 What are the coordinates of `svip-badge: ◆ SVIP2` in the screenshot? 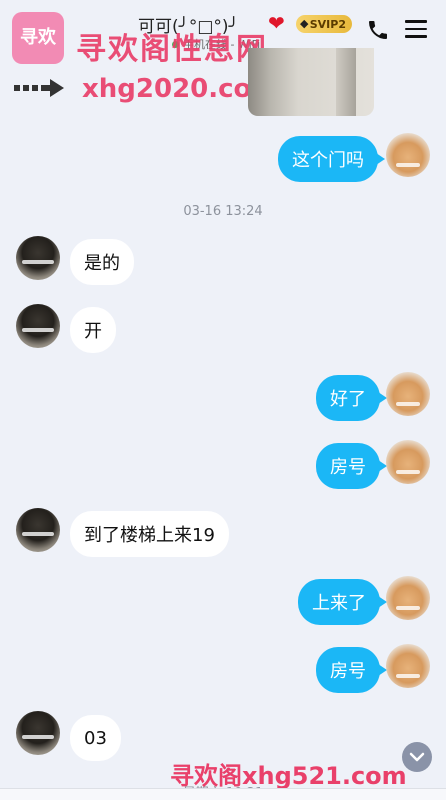 It's located at (324, 24).